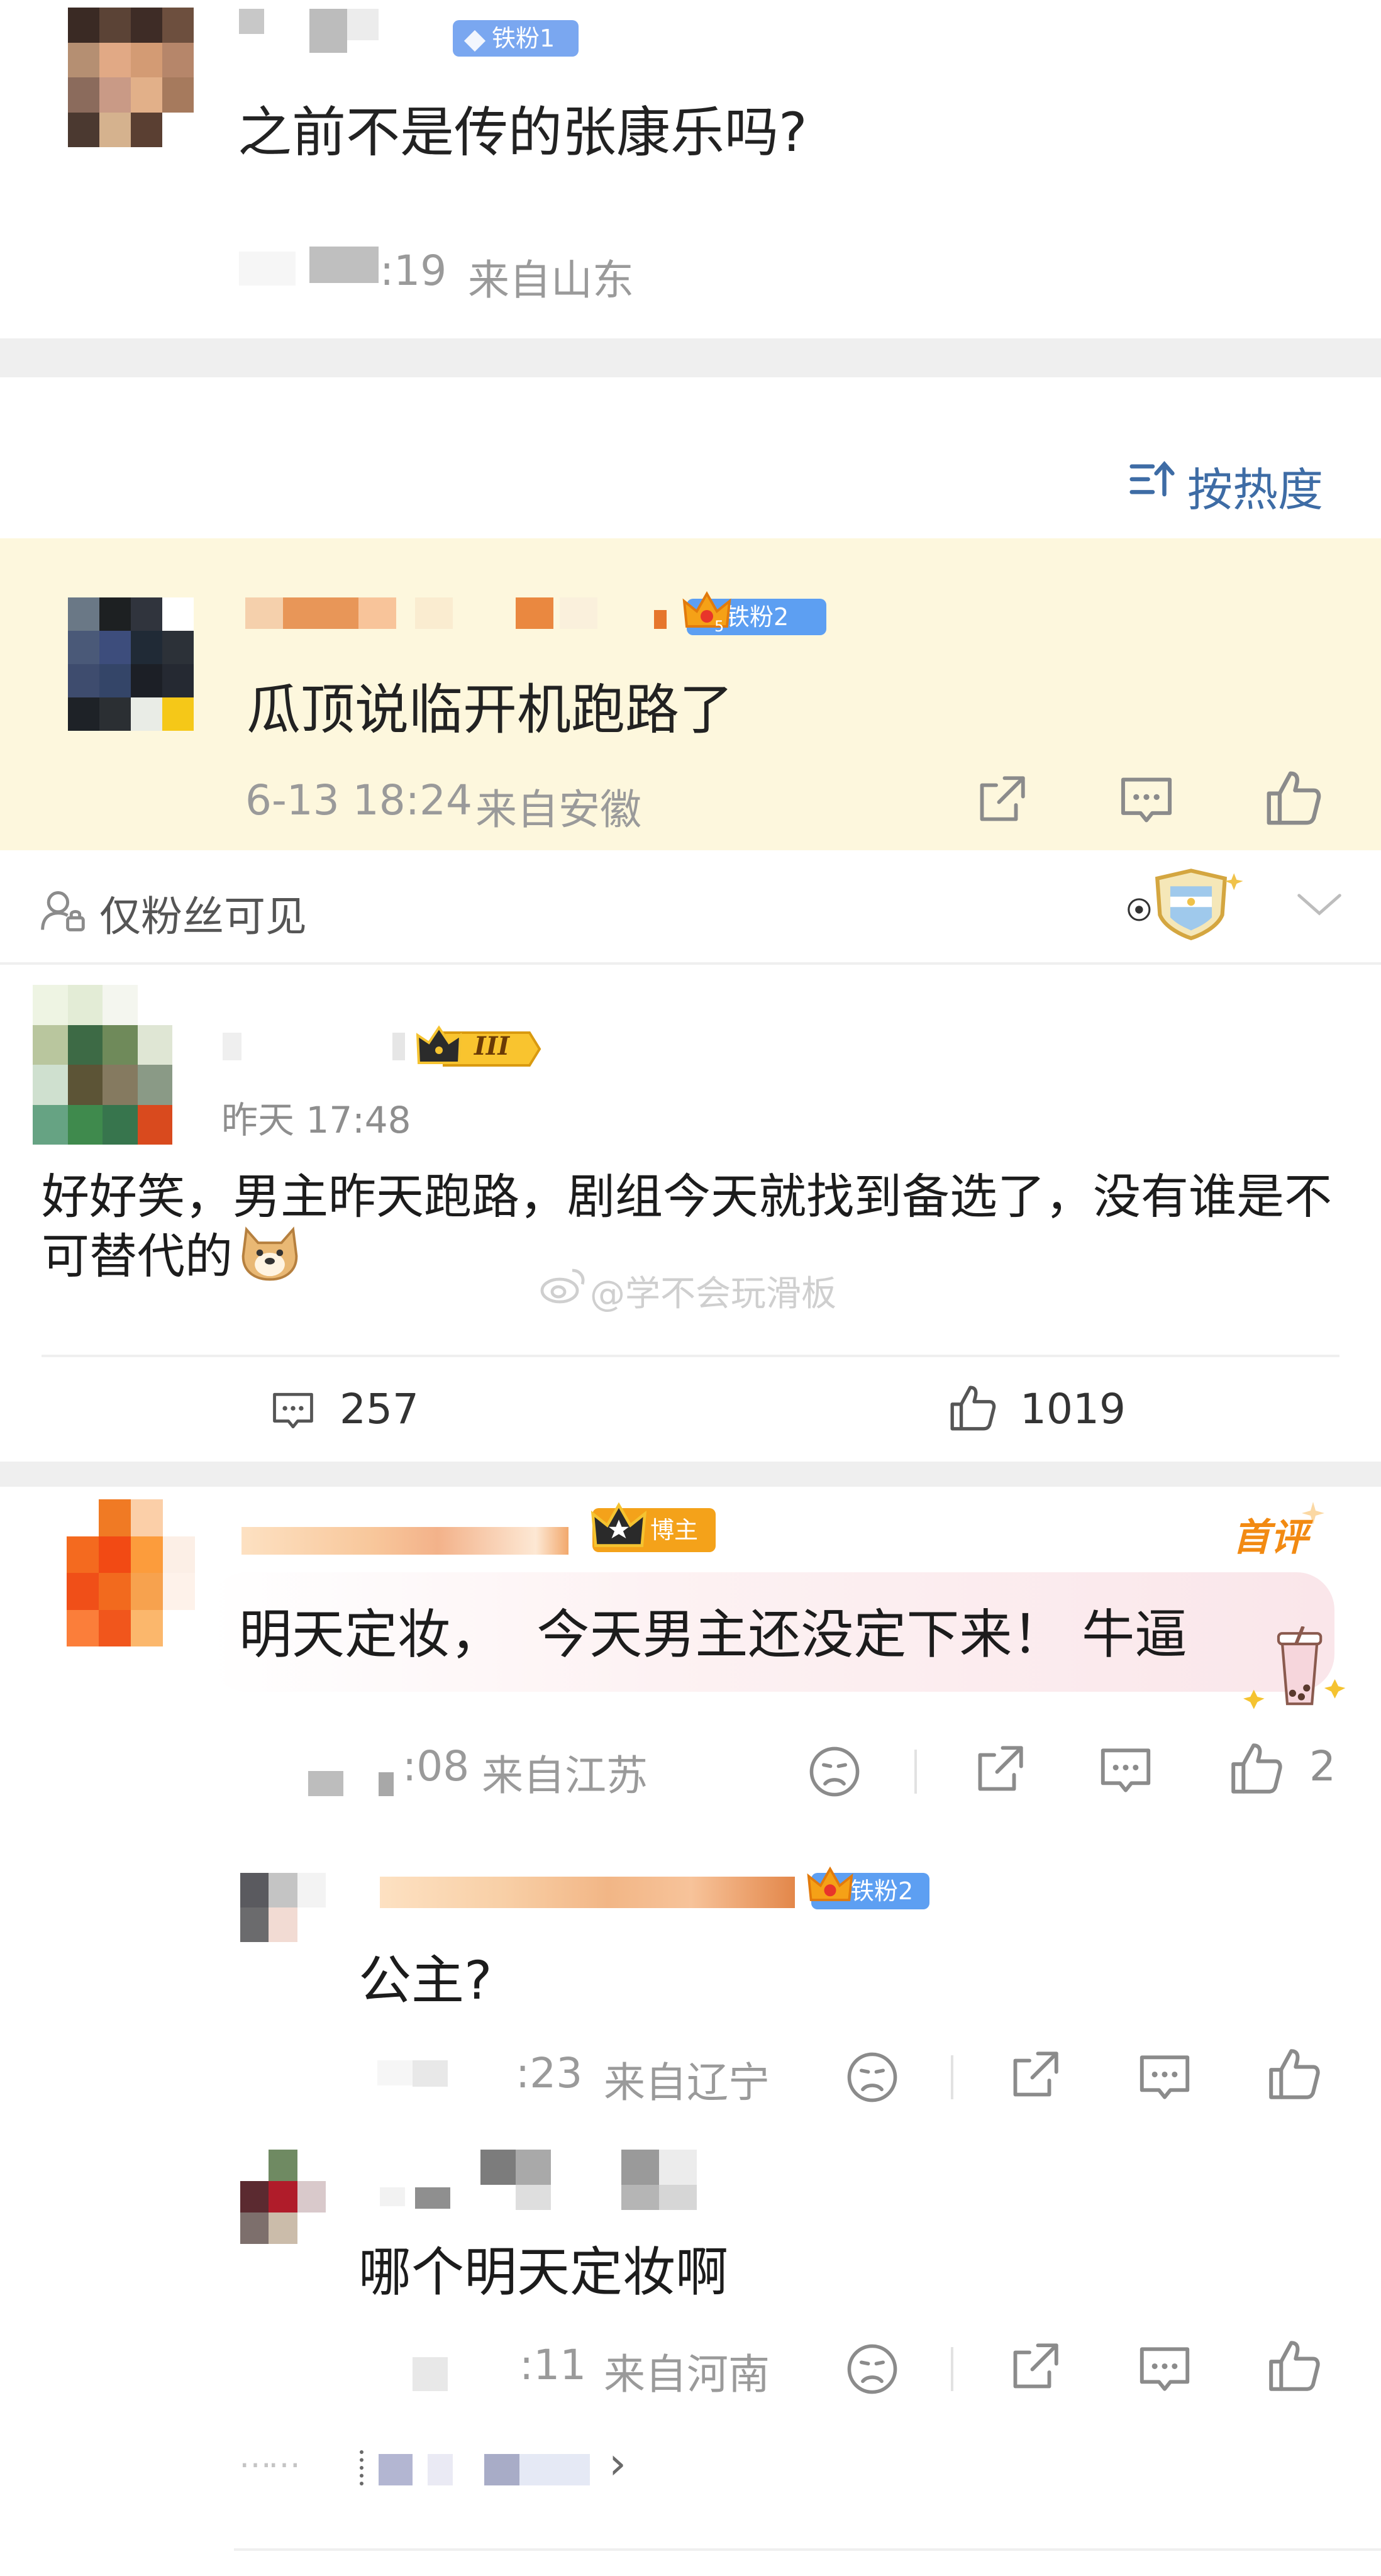 The width and height of the screenshot is (1381, 2576). I want to click on comment-location: 来自安徽, so click(558, 810).